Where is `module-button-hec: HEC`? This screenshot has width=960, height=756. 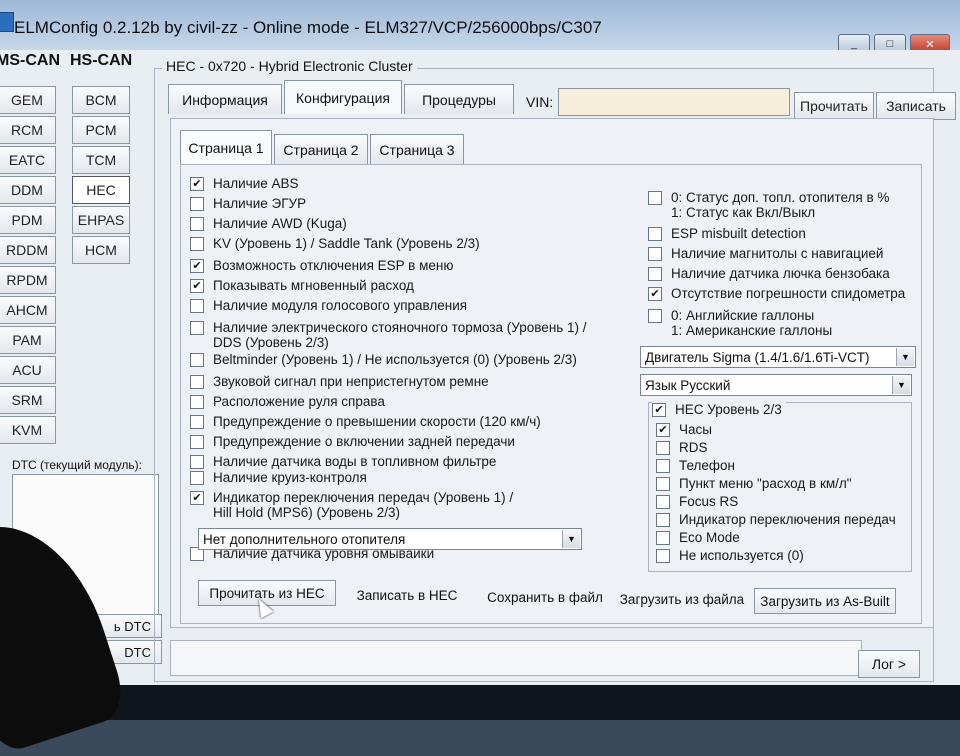 module-button-hec: HEC is located at coordinates (101, 190).